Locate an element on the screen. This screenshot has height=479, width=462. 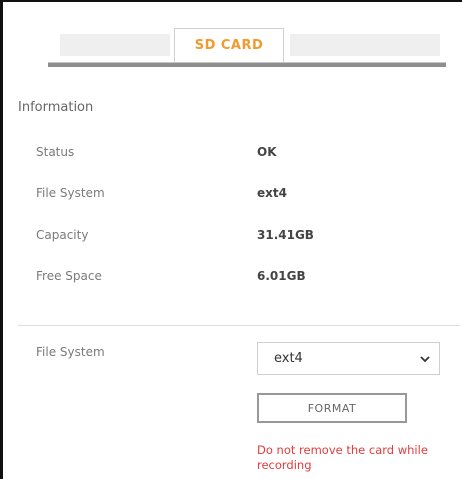
file-system-select-value: ext4 is located at coordinates (288, 358).